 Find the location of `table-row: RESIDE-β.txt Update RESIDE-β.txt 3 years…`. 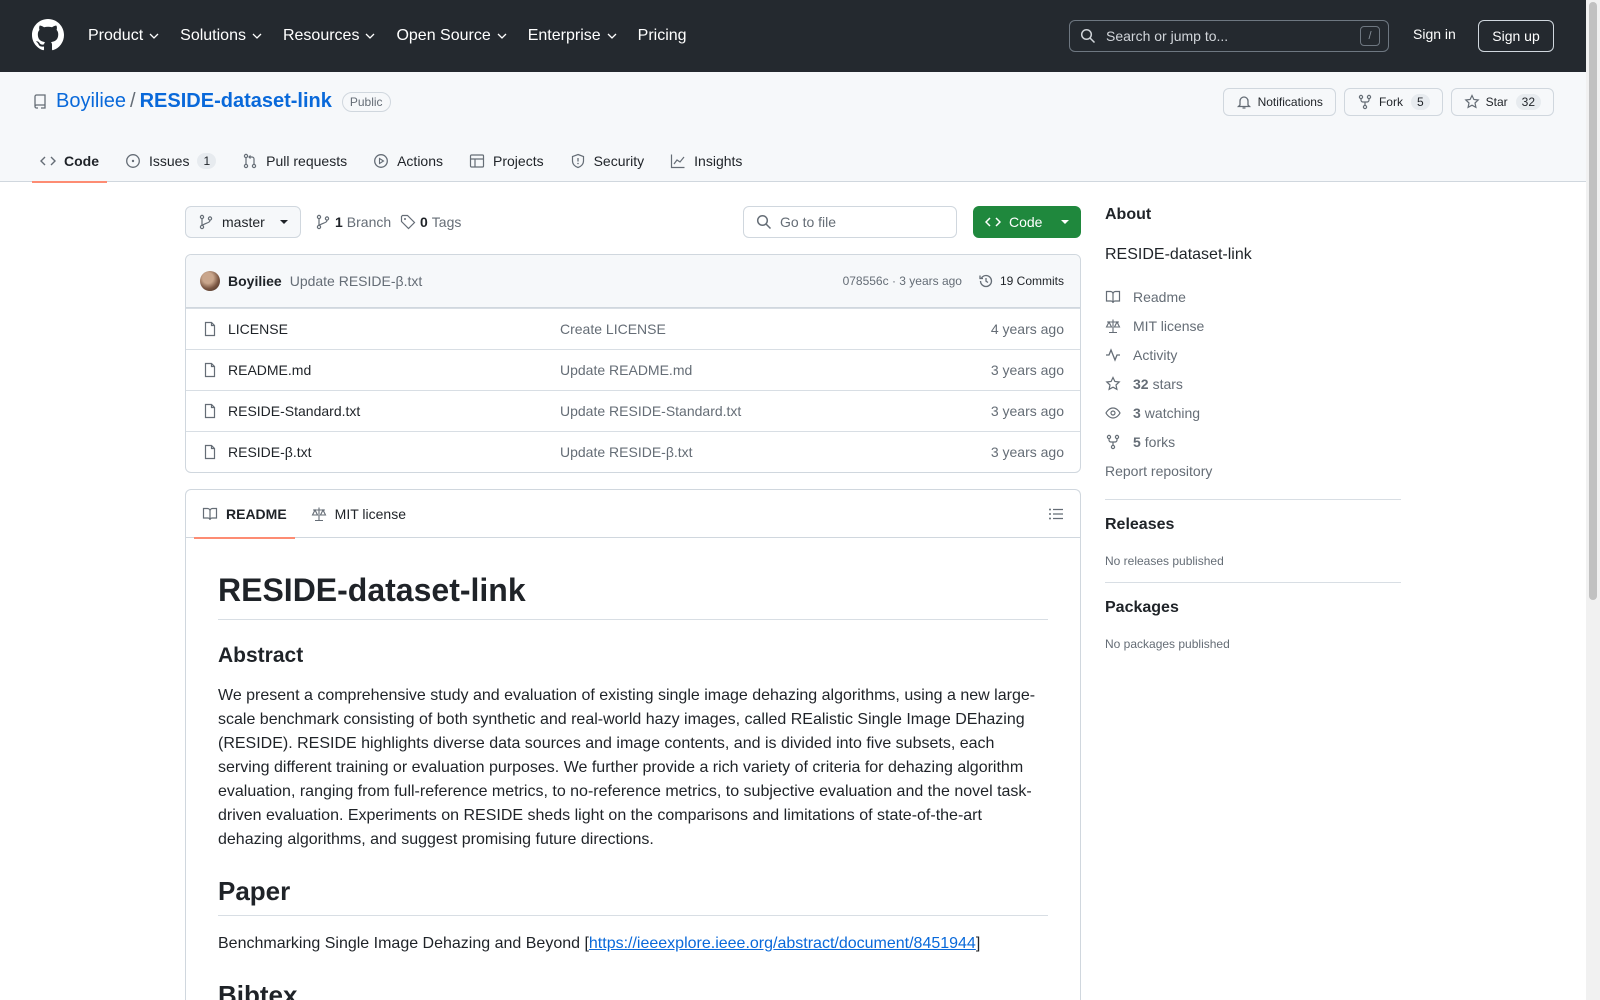

table-row: RESIDE-β.txt Update RESIDE-β.txt 3 years… is located at coordinates (633, 451).